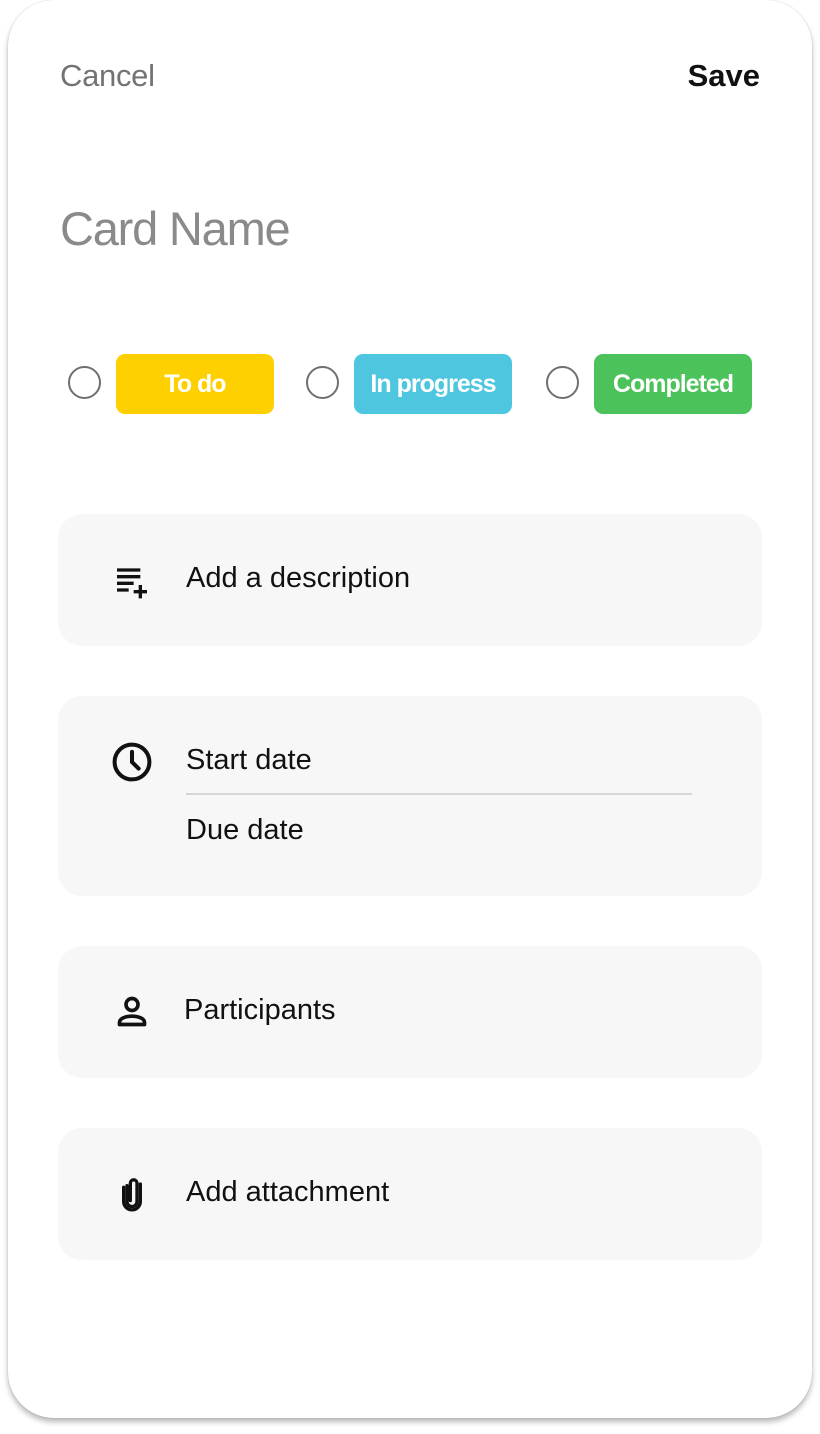 This screenshot has height=1434, width=820. Describe the element at coordinates (433, 384) in the screenshot. I see `status-badge-in-progress: In progress` at that location.